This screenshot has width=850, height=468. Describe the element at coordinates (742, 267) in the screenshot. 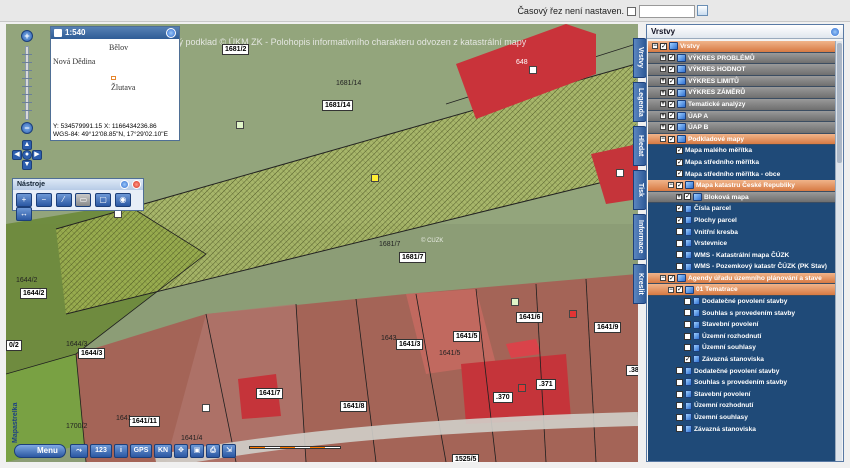

I see `layer-row: WMS - Pozemkový katastr ČÚZK (PK Stav)` at that location.